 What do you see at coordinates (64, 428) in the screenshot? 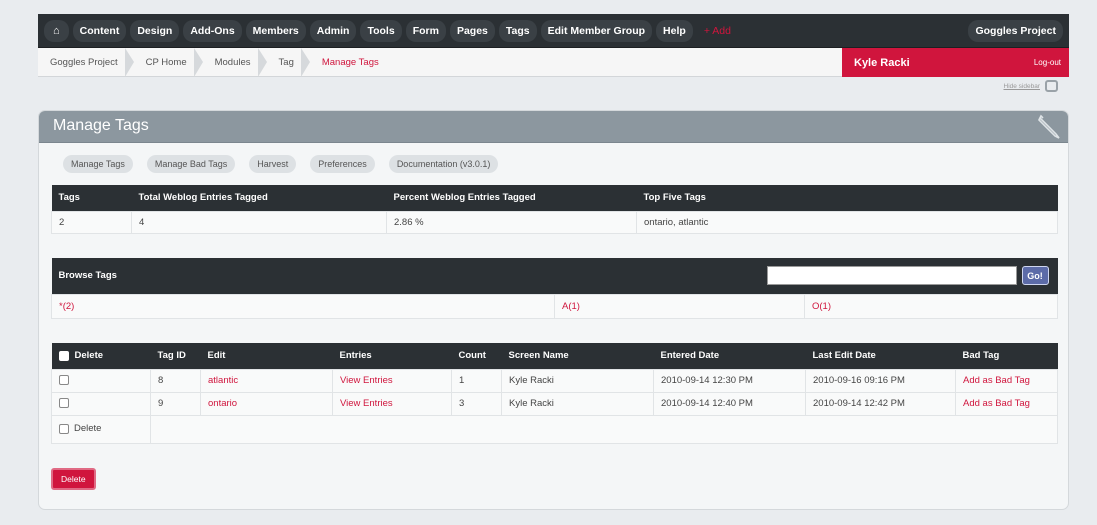
I see `footer-delete-checkbox` at bounding box center [64, 428].